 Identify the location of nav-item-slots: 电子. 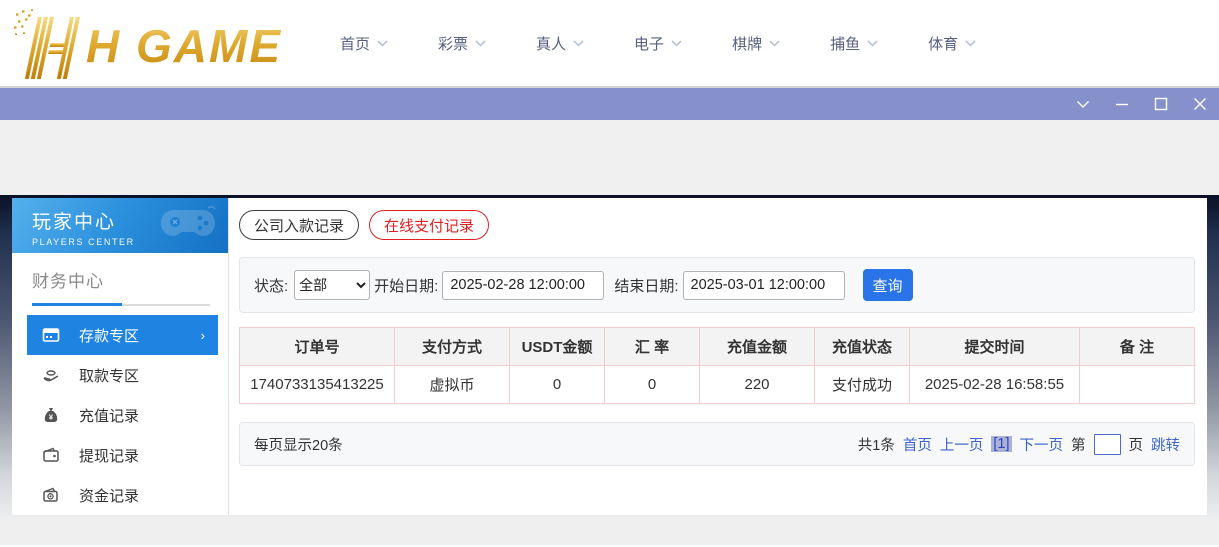
(658, 43).